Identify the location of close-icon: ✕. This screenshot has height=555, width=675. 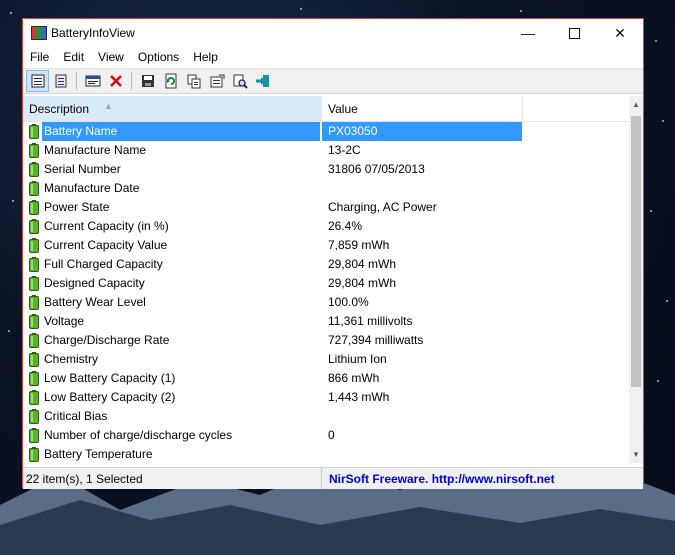
(620, 32).